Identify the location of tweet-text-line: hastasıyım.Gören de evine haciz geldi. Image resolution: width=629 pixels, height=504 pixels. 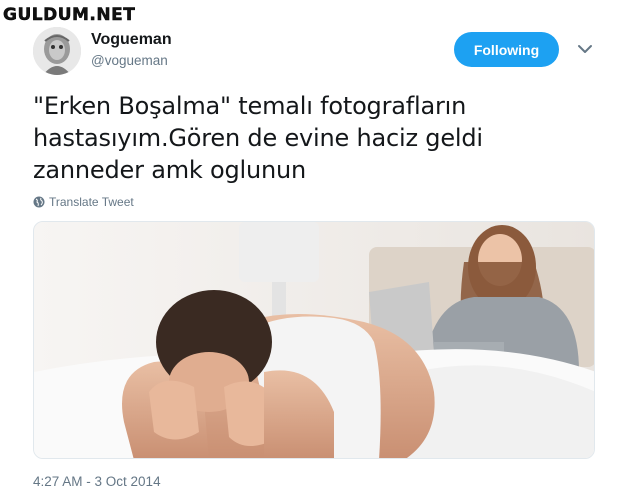
(258, 138).